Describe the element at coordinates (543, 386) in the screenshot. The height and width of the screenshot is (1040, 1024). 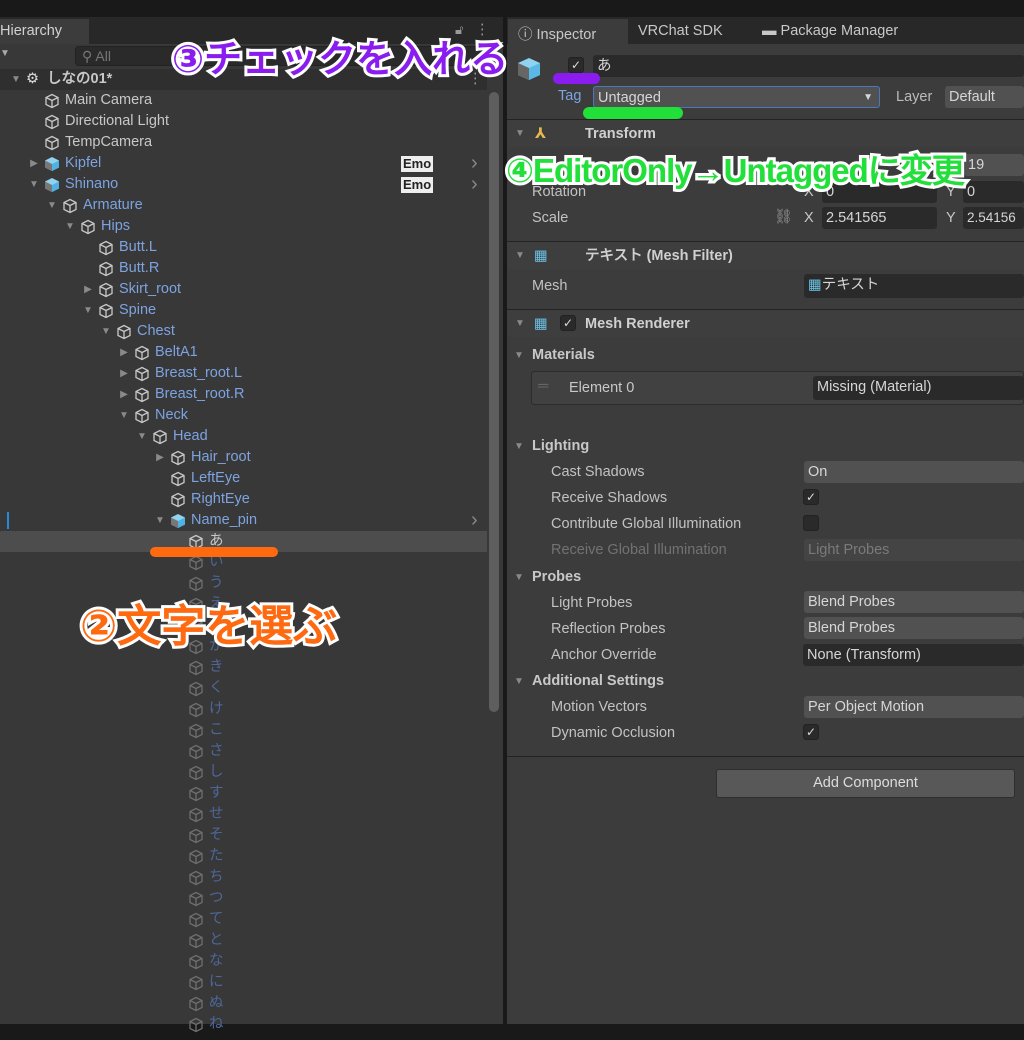
I see `drag-handle-icon: ═` at that location.